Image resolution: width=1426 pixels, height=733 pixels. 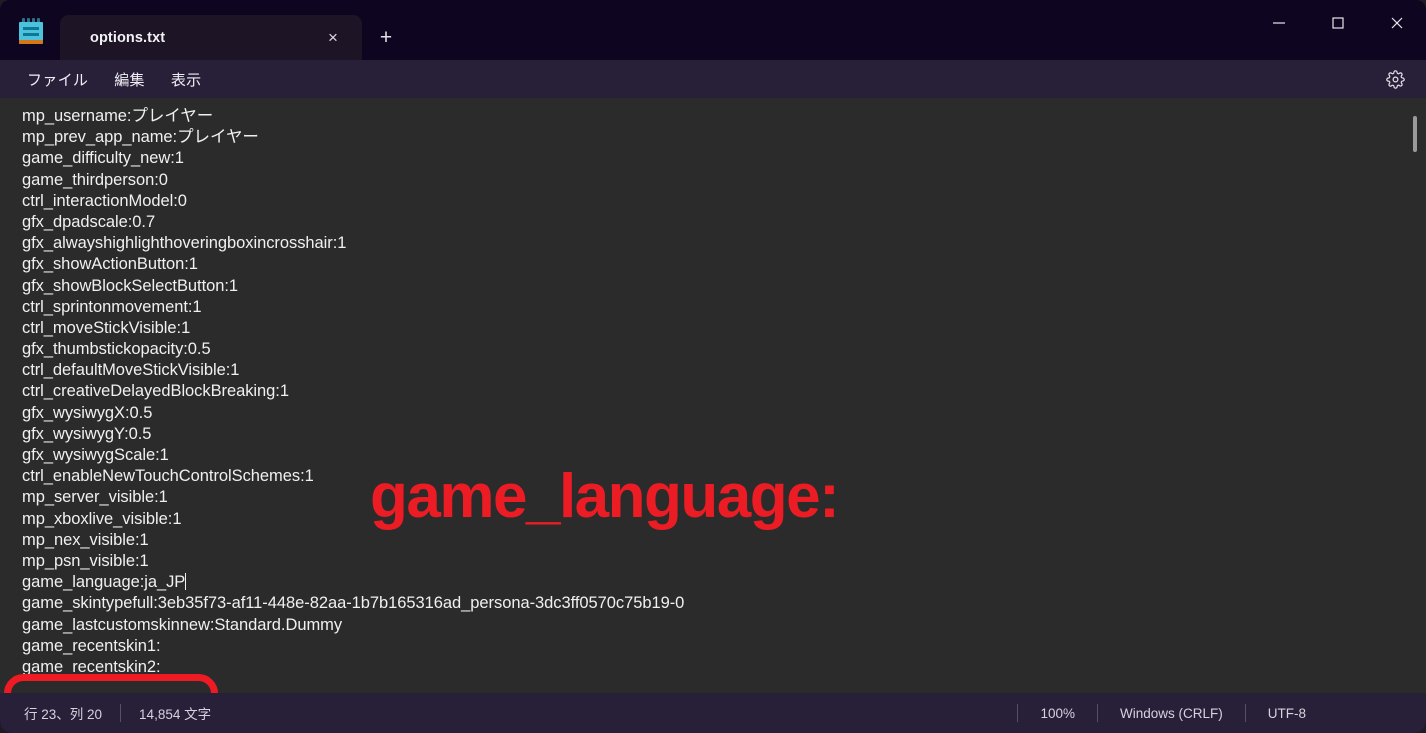 What do you see at coordinates (130, 285) in the screenshot?
I see `editor-line: gfx_showBlockSelectButton:1` at bounding box center [130, 285].